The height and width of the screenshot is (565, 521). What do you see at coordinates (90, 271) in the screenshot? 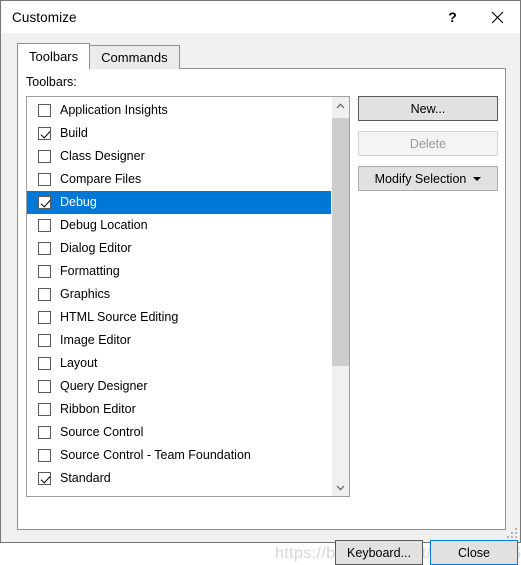
I see `list-item-label: Formatting` at bounding box center [90, 271].